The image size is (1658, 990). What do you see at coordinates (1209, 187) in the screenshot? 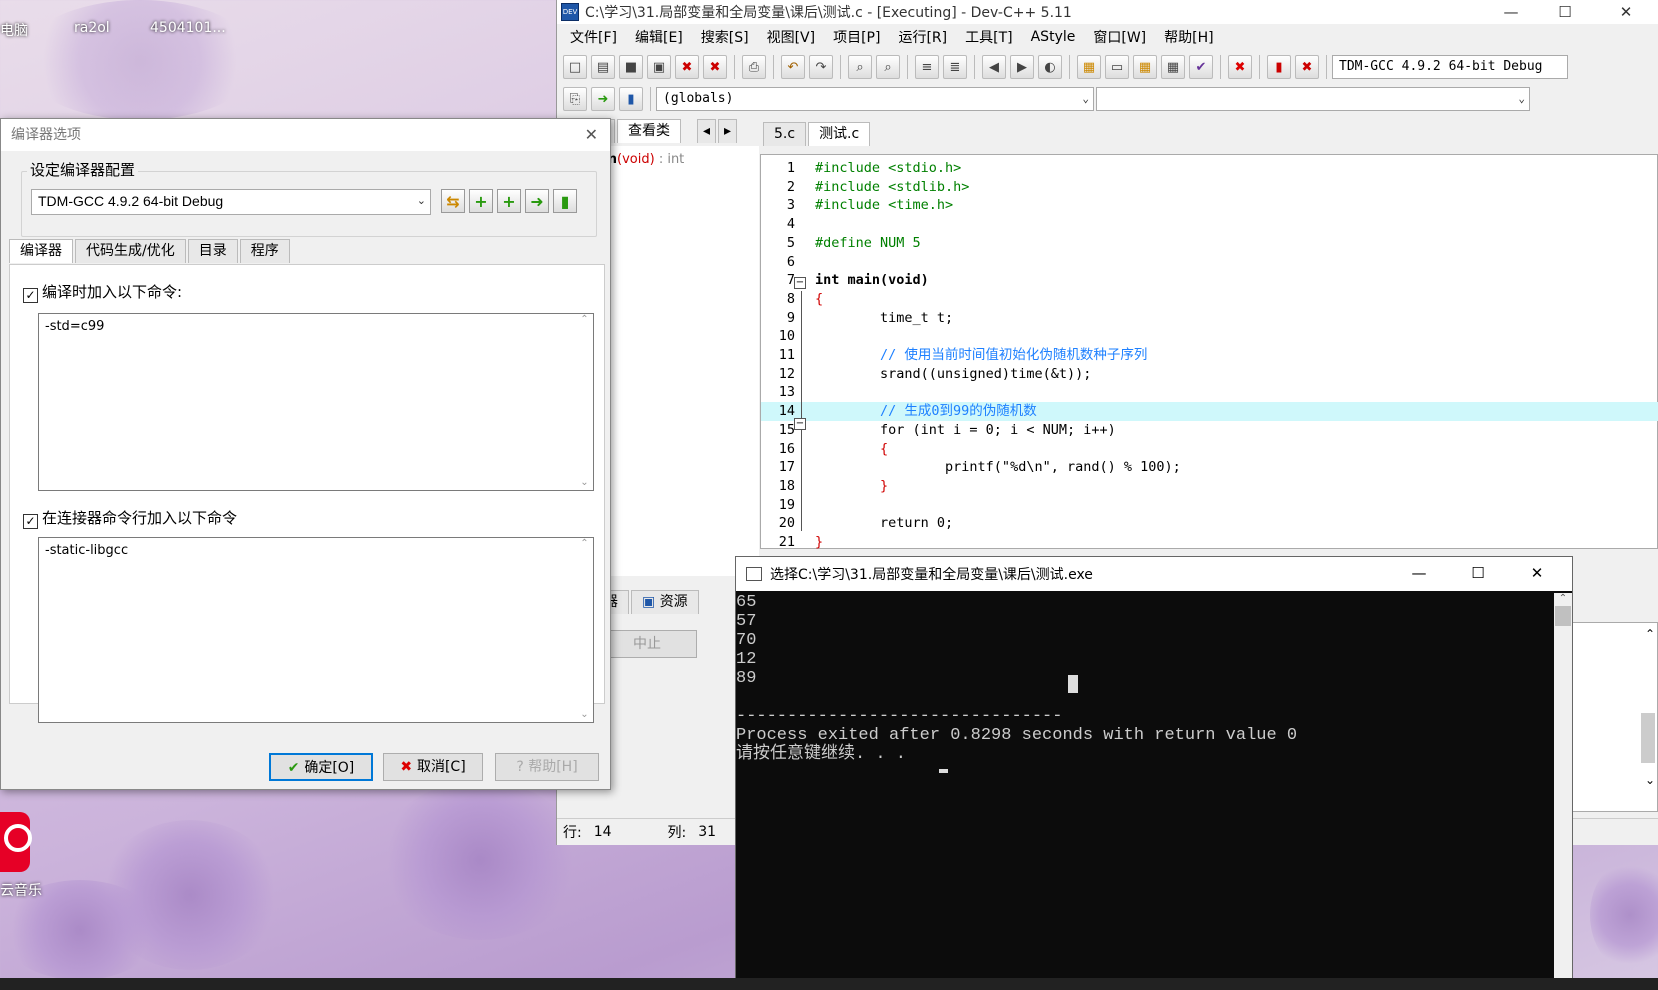
I see `code-line: 2 #include <stdlib.h>` at bounding box center [1209, 187].